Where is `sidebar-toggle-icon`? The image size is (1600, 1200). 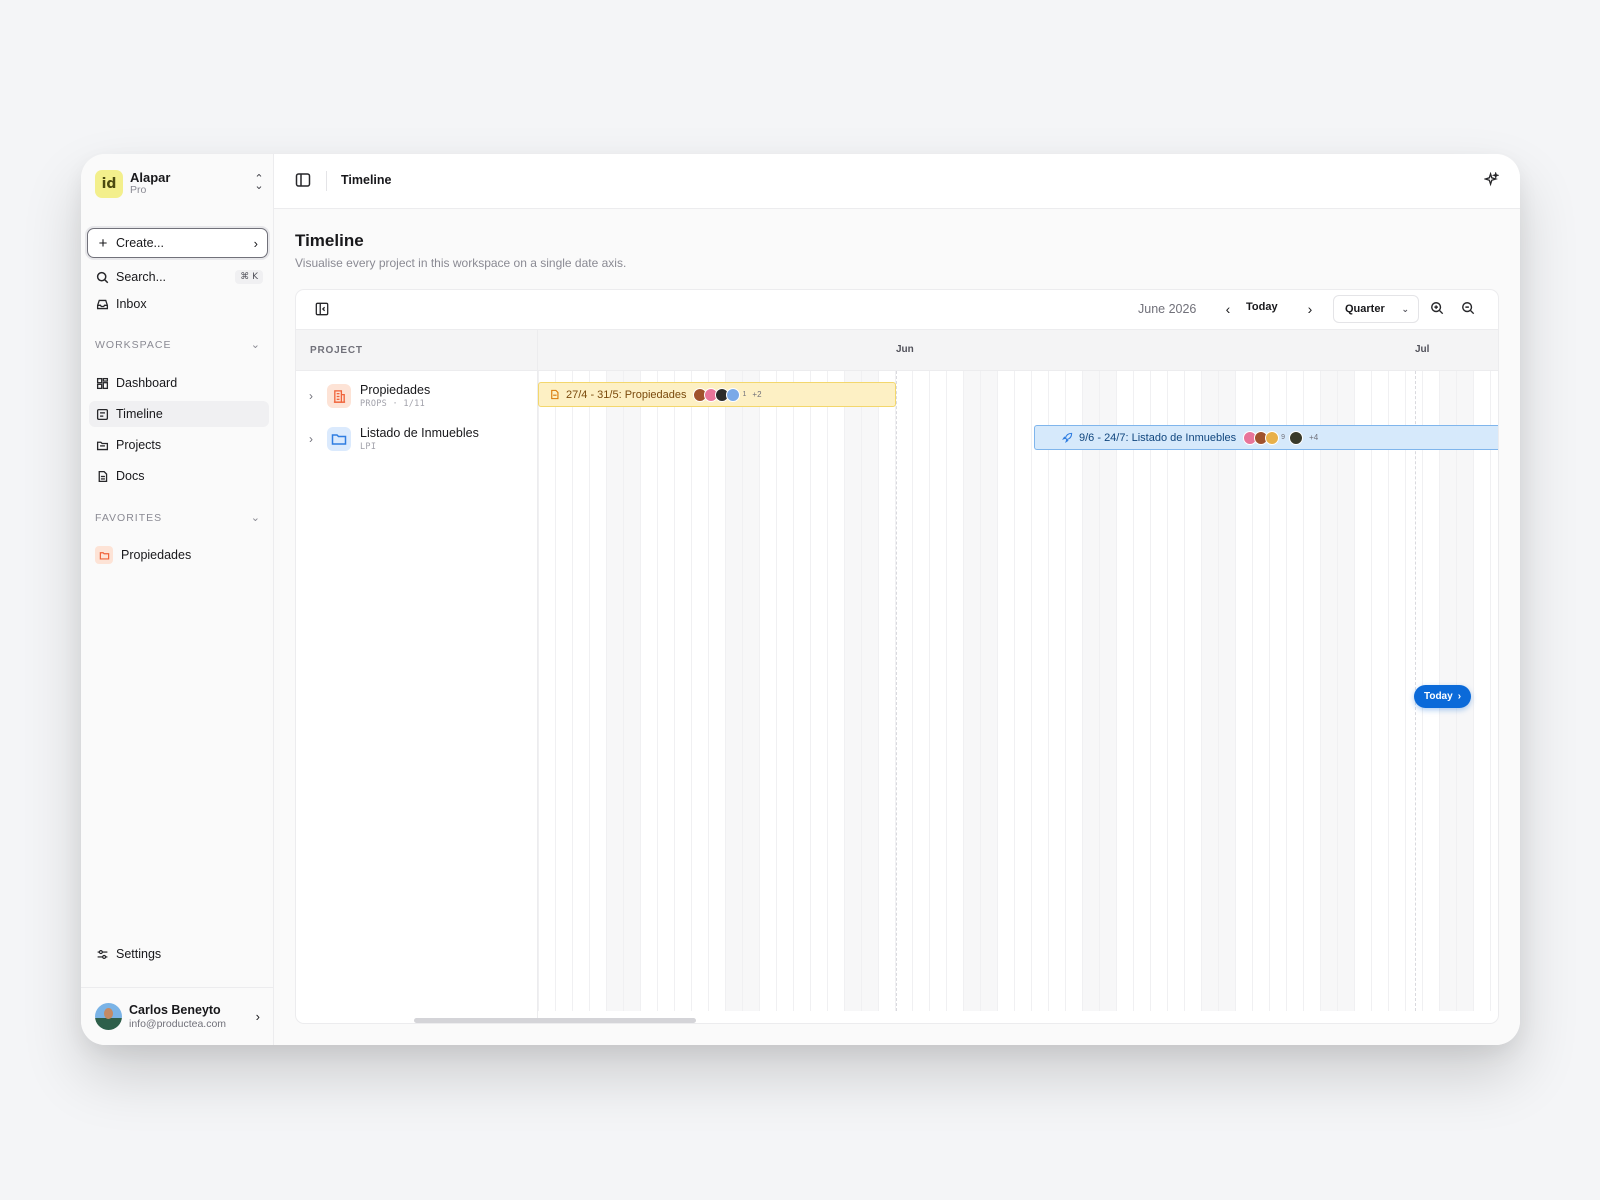
sidebar-toggle-icon is located at coordinates (304, 181).